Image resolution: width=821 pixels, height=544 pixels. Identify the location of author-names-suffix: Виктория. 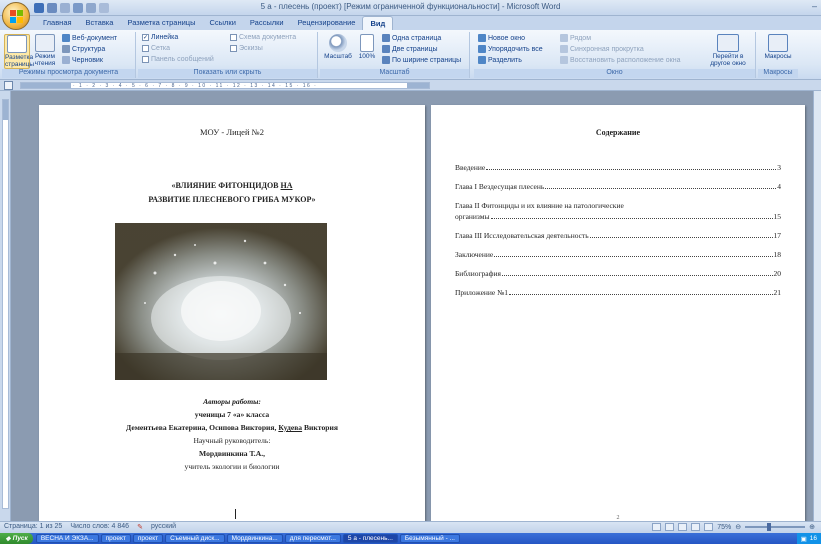
(320, 427).